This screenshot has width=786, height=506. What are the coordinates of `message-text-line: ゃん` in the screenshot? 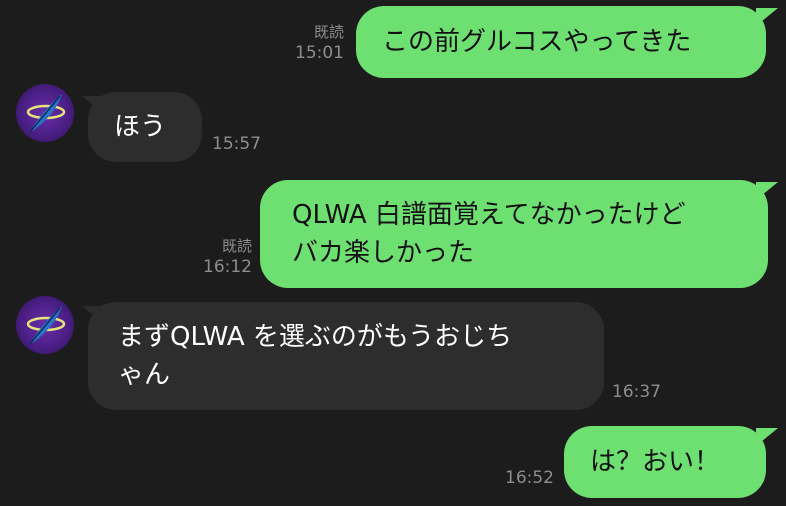 It's located at (144, 375).